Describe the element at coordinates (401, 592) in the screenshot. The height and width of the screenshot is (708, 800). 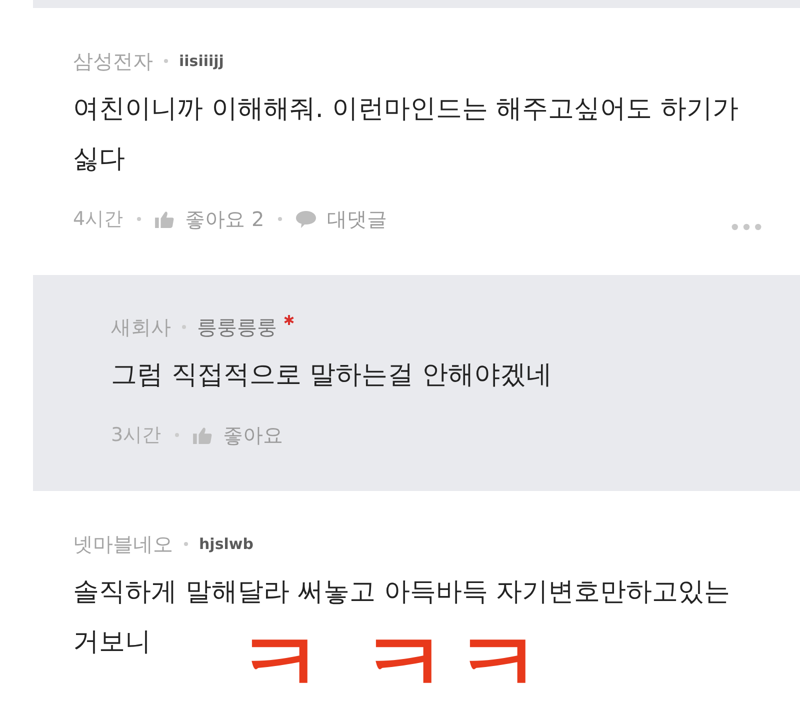
I see `comment-text: 솔직하게 말해달라 써놓고 아득바득 자기변호만하고있는` at that location.